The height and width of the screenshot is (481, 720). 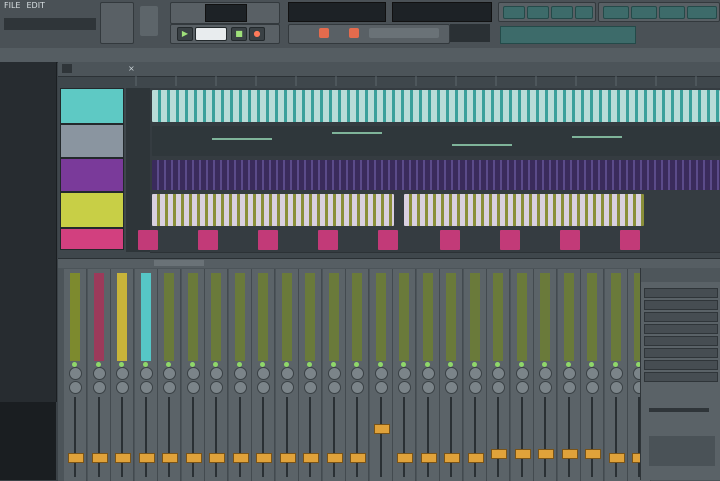 What do you see at coordinates (149, 21) in the screenshot?
I see `master-volume-slider` at bounding box center [149, 21].